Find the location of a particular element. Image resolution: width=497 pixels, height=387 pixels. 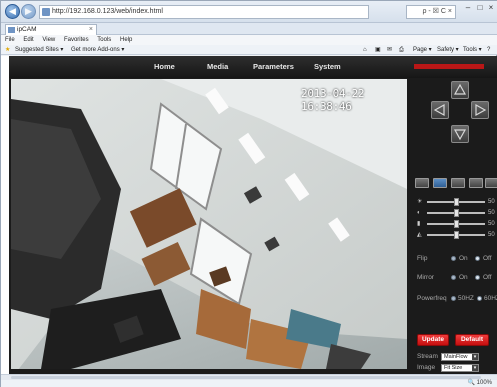

arrow-left-icon is located at coordinates (439, 110).